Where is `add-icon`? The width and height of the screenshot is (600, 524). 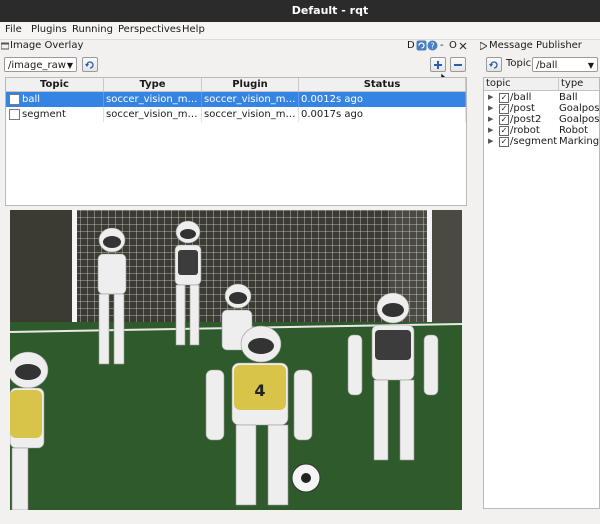 add-icon is located at coordinates (438, 65).